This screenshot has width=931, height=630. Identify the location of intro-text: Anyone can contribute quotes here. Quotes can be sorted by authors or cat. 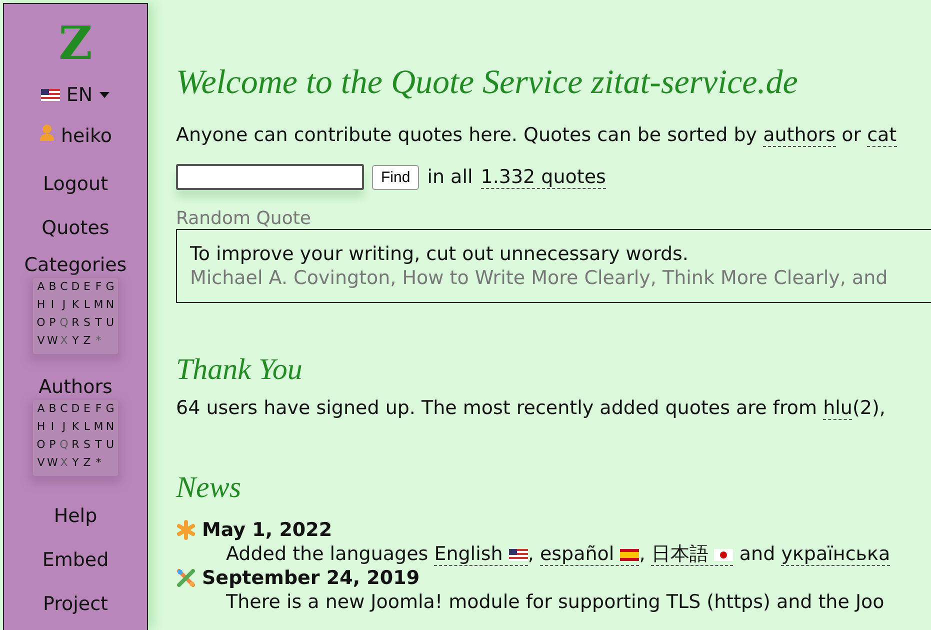
(537, 135).